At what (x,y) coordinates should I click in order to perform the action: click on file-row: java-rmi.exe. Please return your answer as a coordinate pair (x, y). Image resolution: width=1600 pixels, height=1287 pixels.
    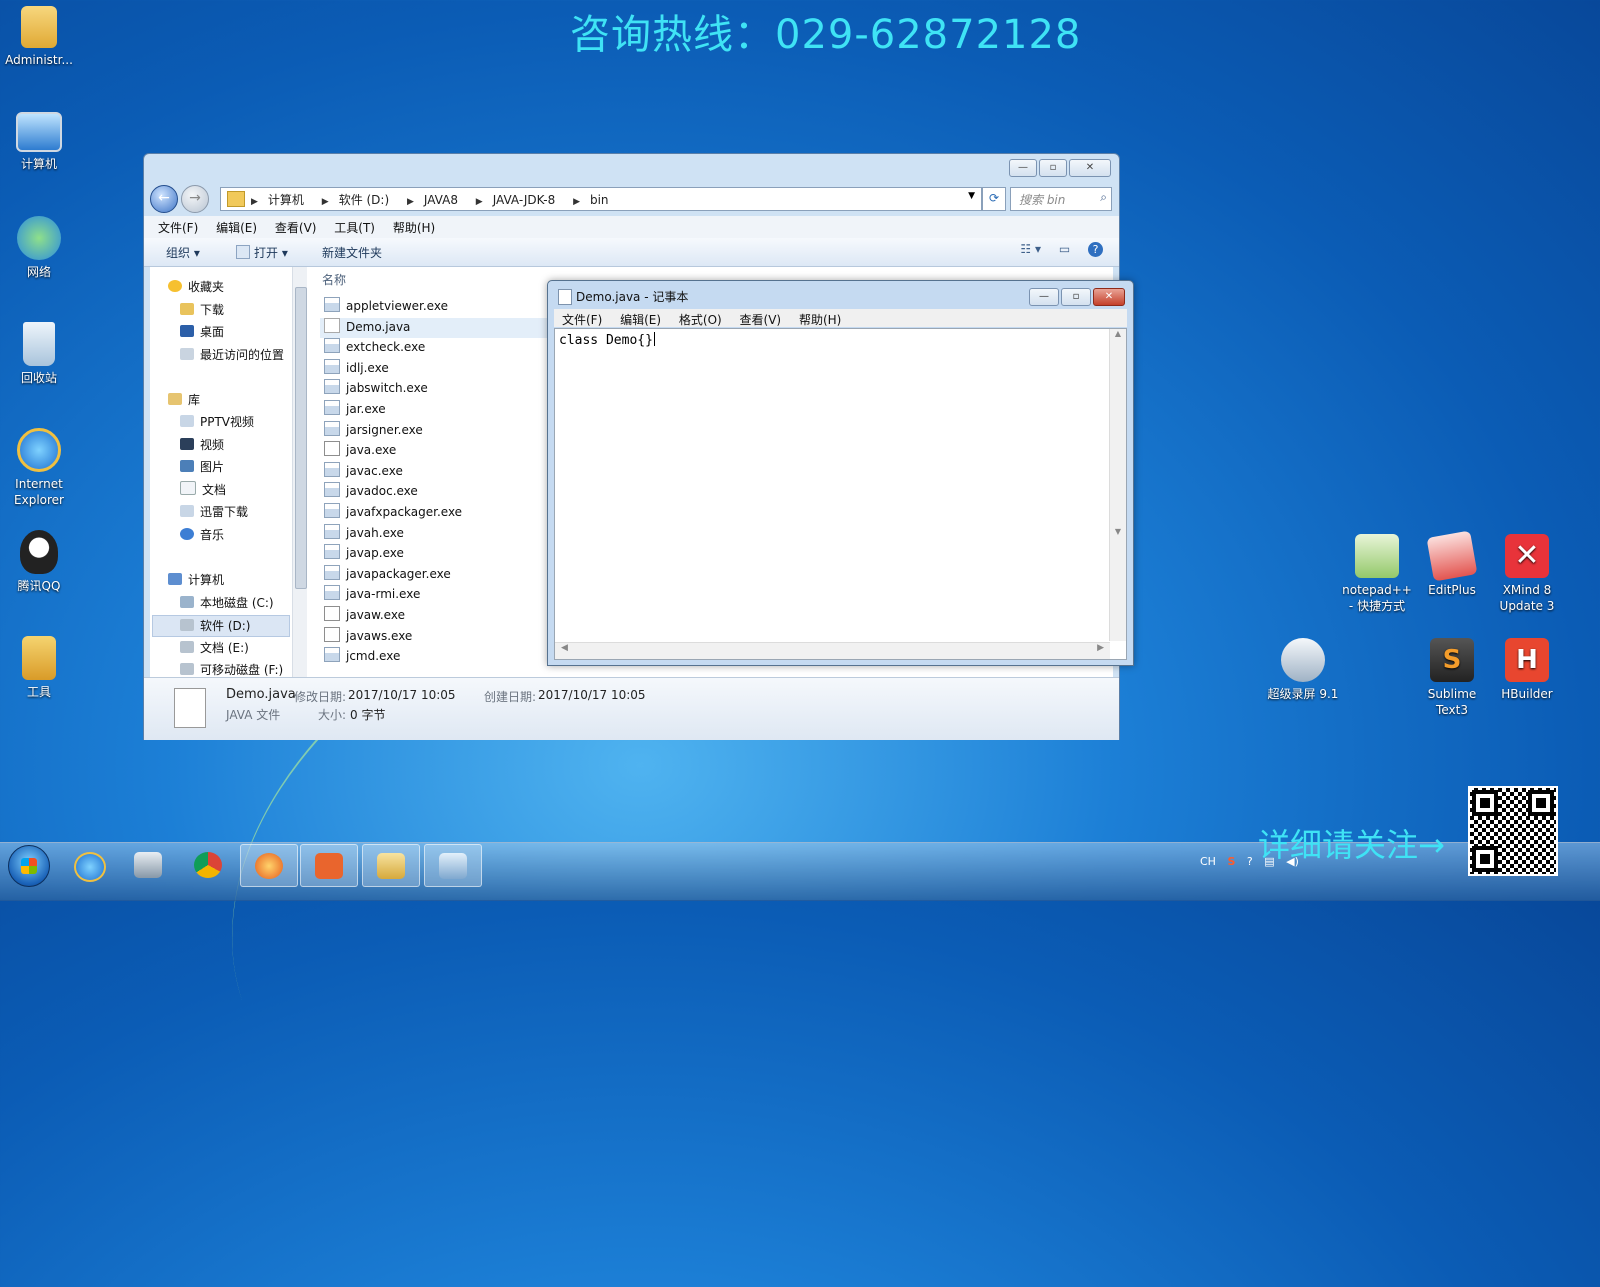
    Looking at the image, I should click on (439, 595).